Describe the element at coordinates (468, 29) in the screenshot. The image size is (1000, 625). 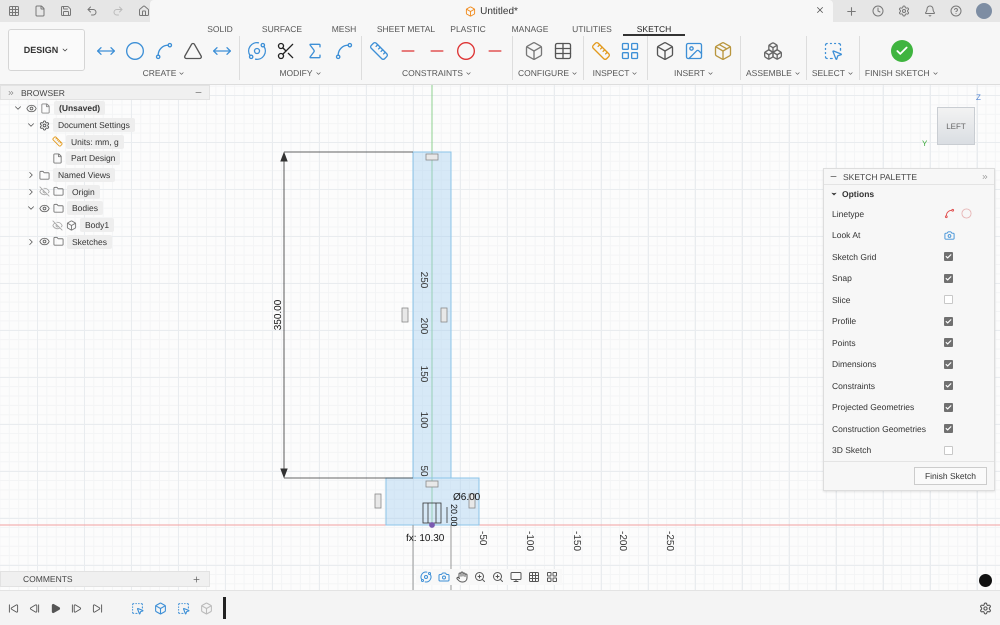
I see `ribbon-tab: PLASTIC` at that location.